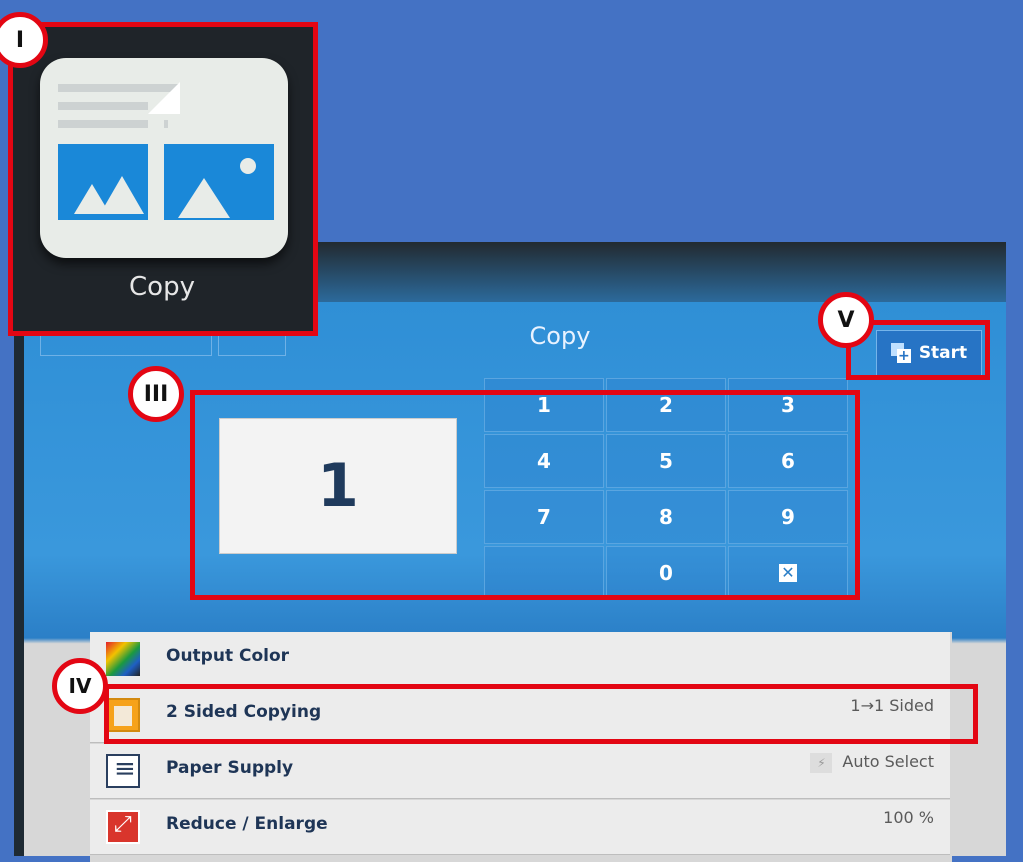 This screenshot has width=1023, height=862. Describe the element at coordinates (247, 824) in the screenshot. I see `setting-label: Reduce / Enlarge` at that location.